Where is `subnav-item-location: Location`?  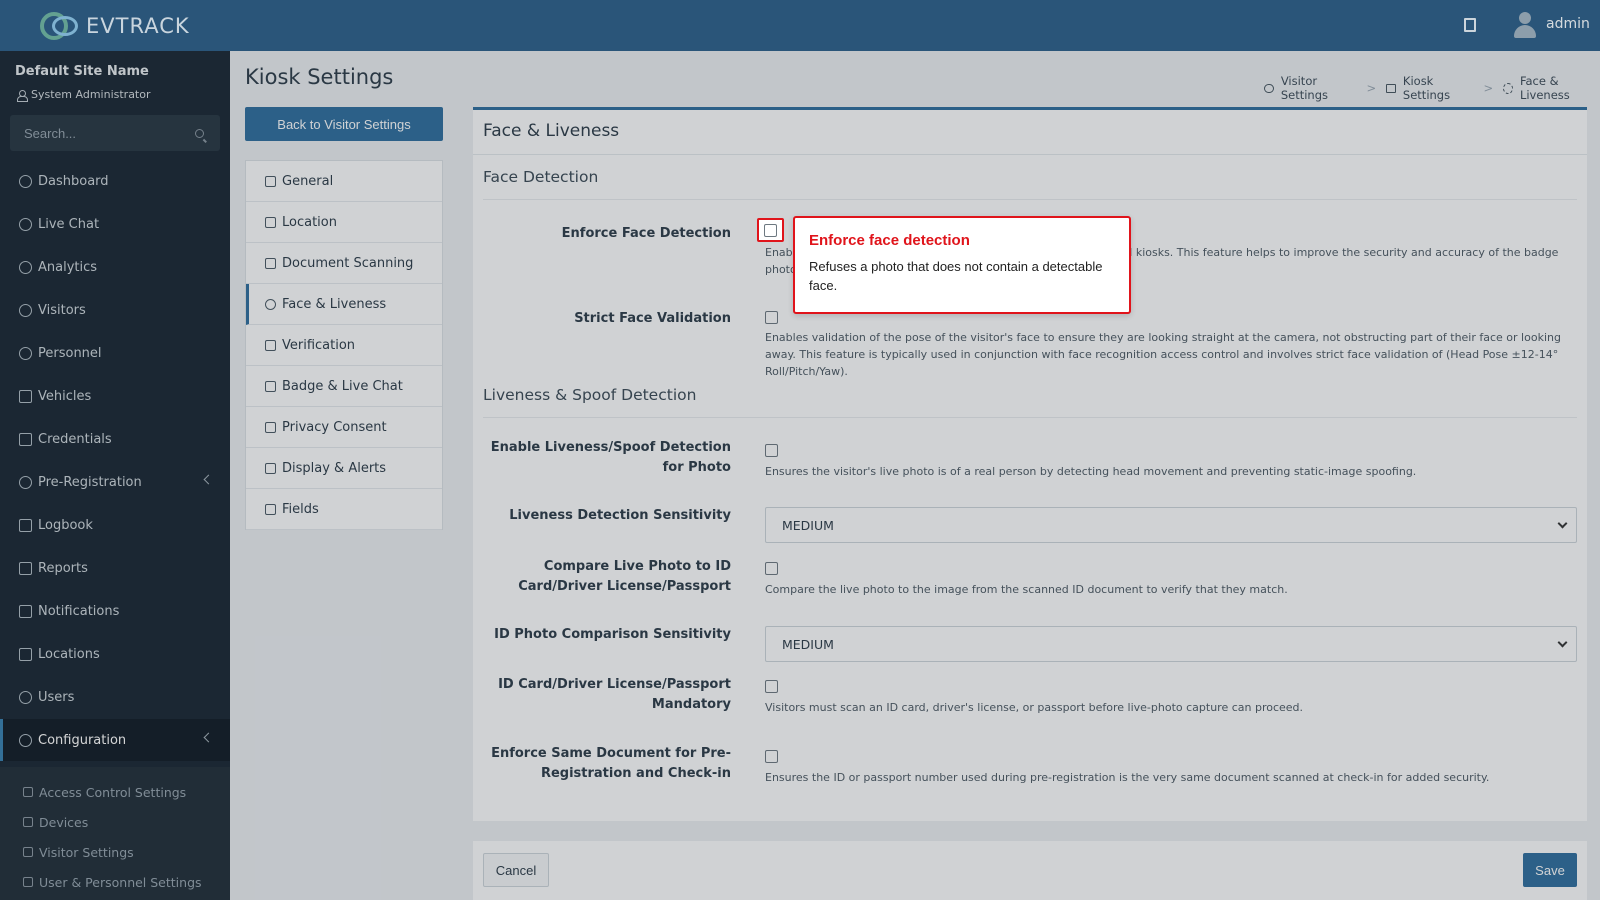 subnav-item-location: Location is located at coordinates (344, 222).